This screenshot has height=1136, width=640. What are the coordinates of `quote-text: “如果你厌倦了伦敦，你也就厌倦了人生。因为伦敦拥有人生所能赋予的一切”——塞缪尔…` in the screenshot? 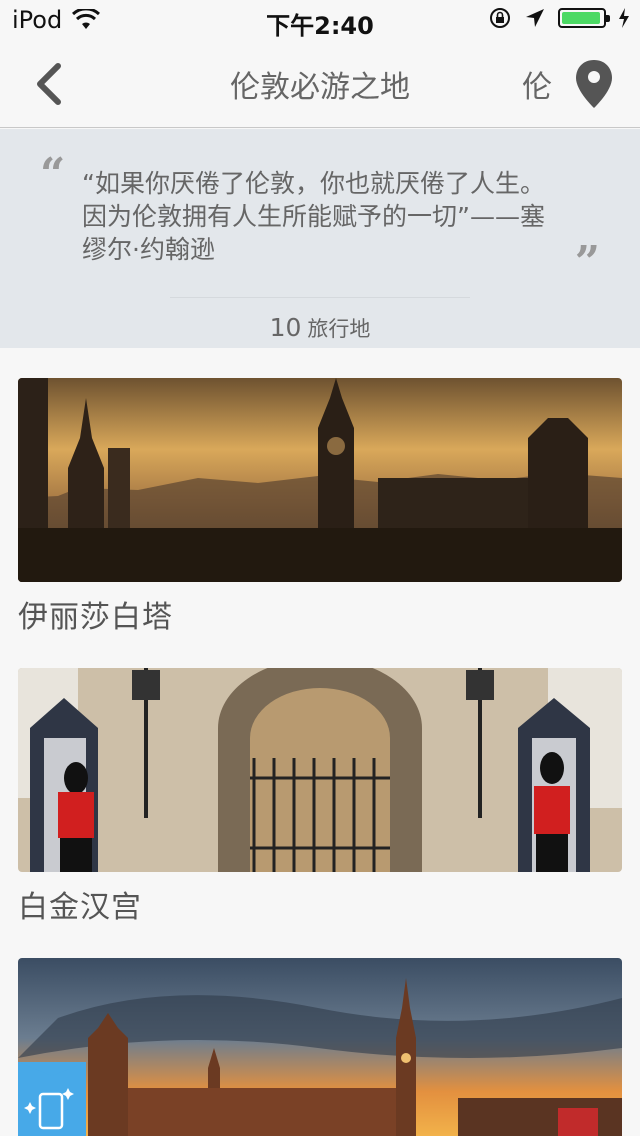 It's located at (313, 216).